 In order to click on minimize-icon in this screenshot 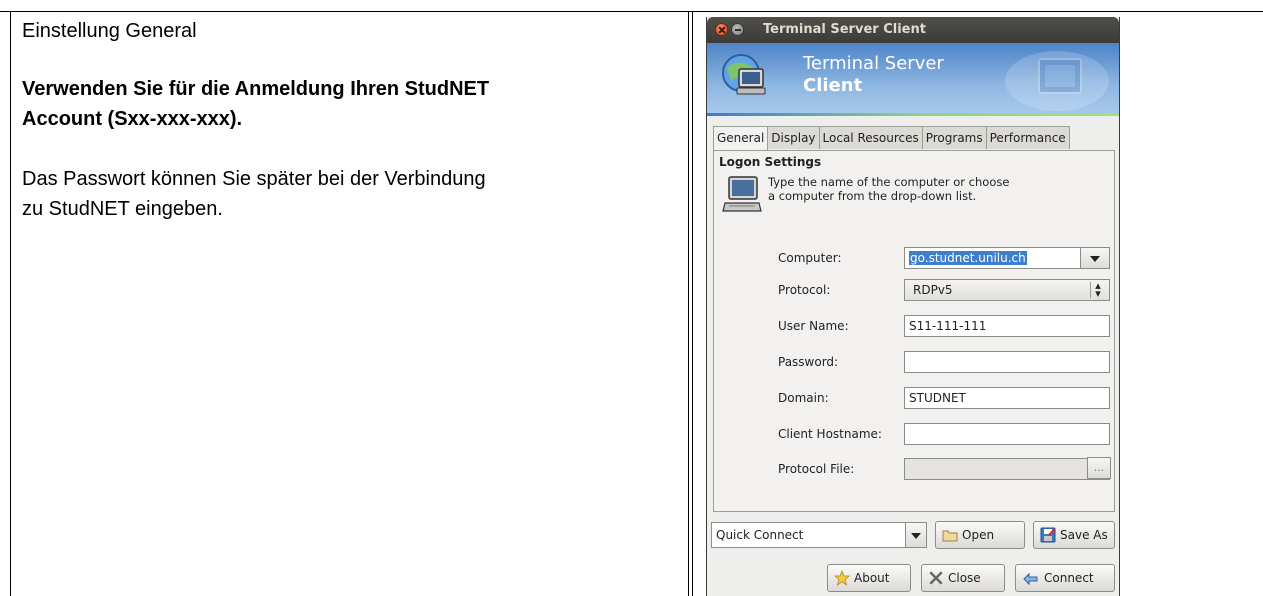, I will do `click(737, 29)`.